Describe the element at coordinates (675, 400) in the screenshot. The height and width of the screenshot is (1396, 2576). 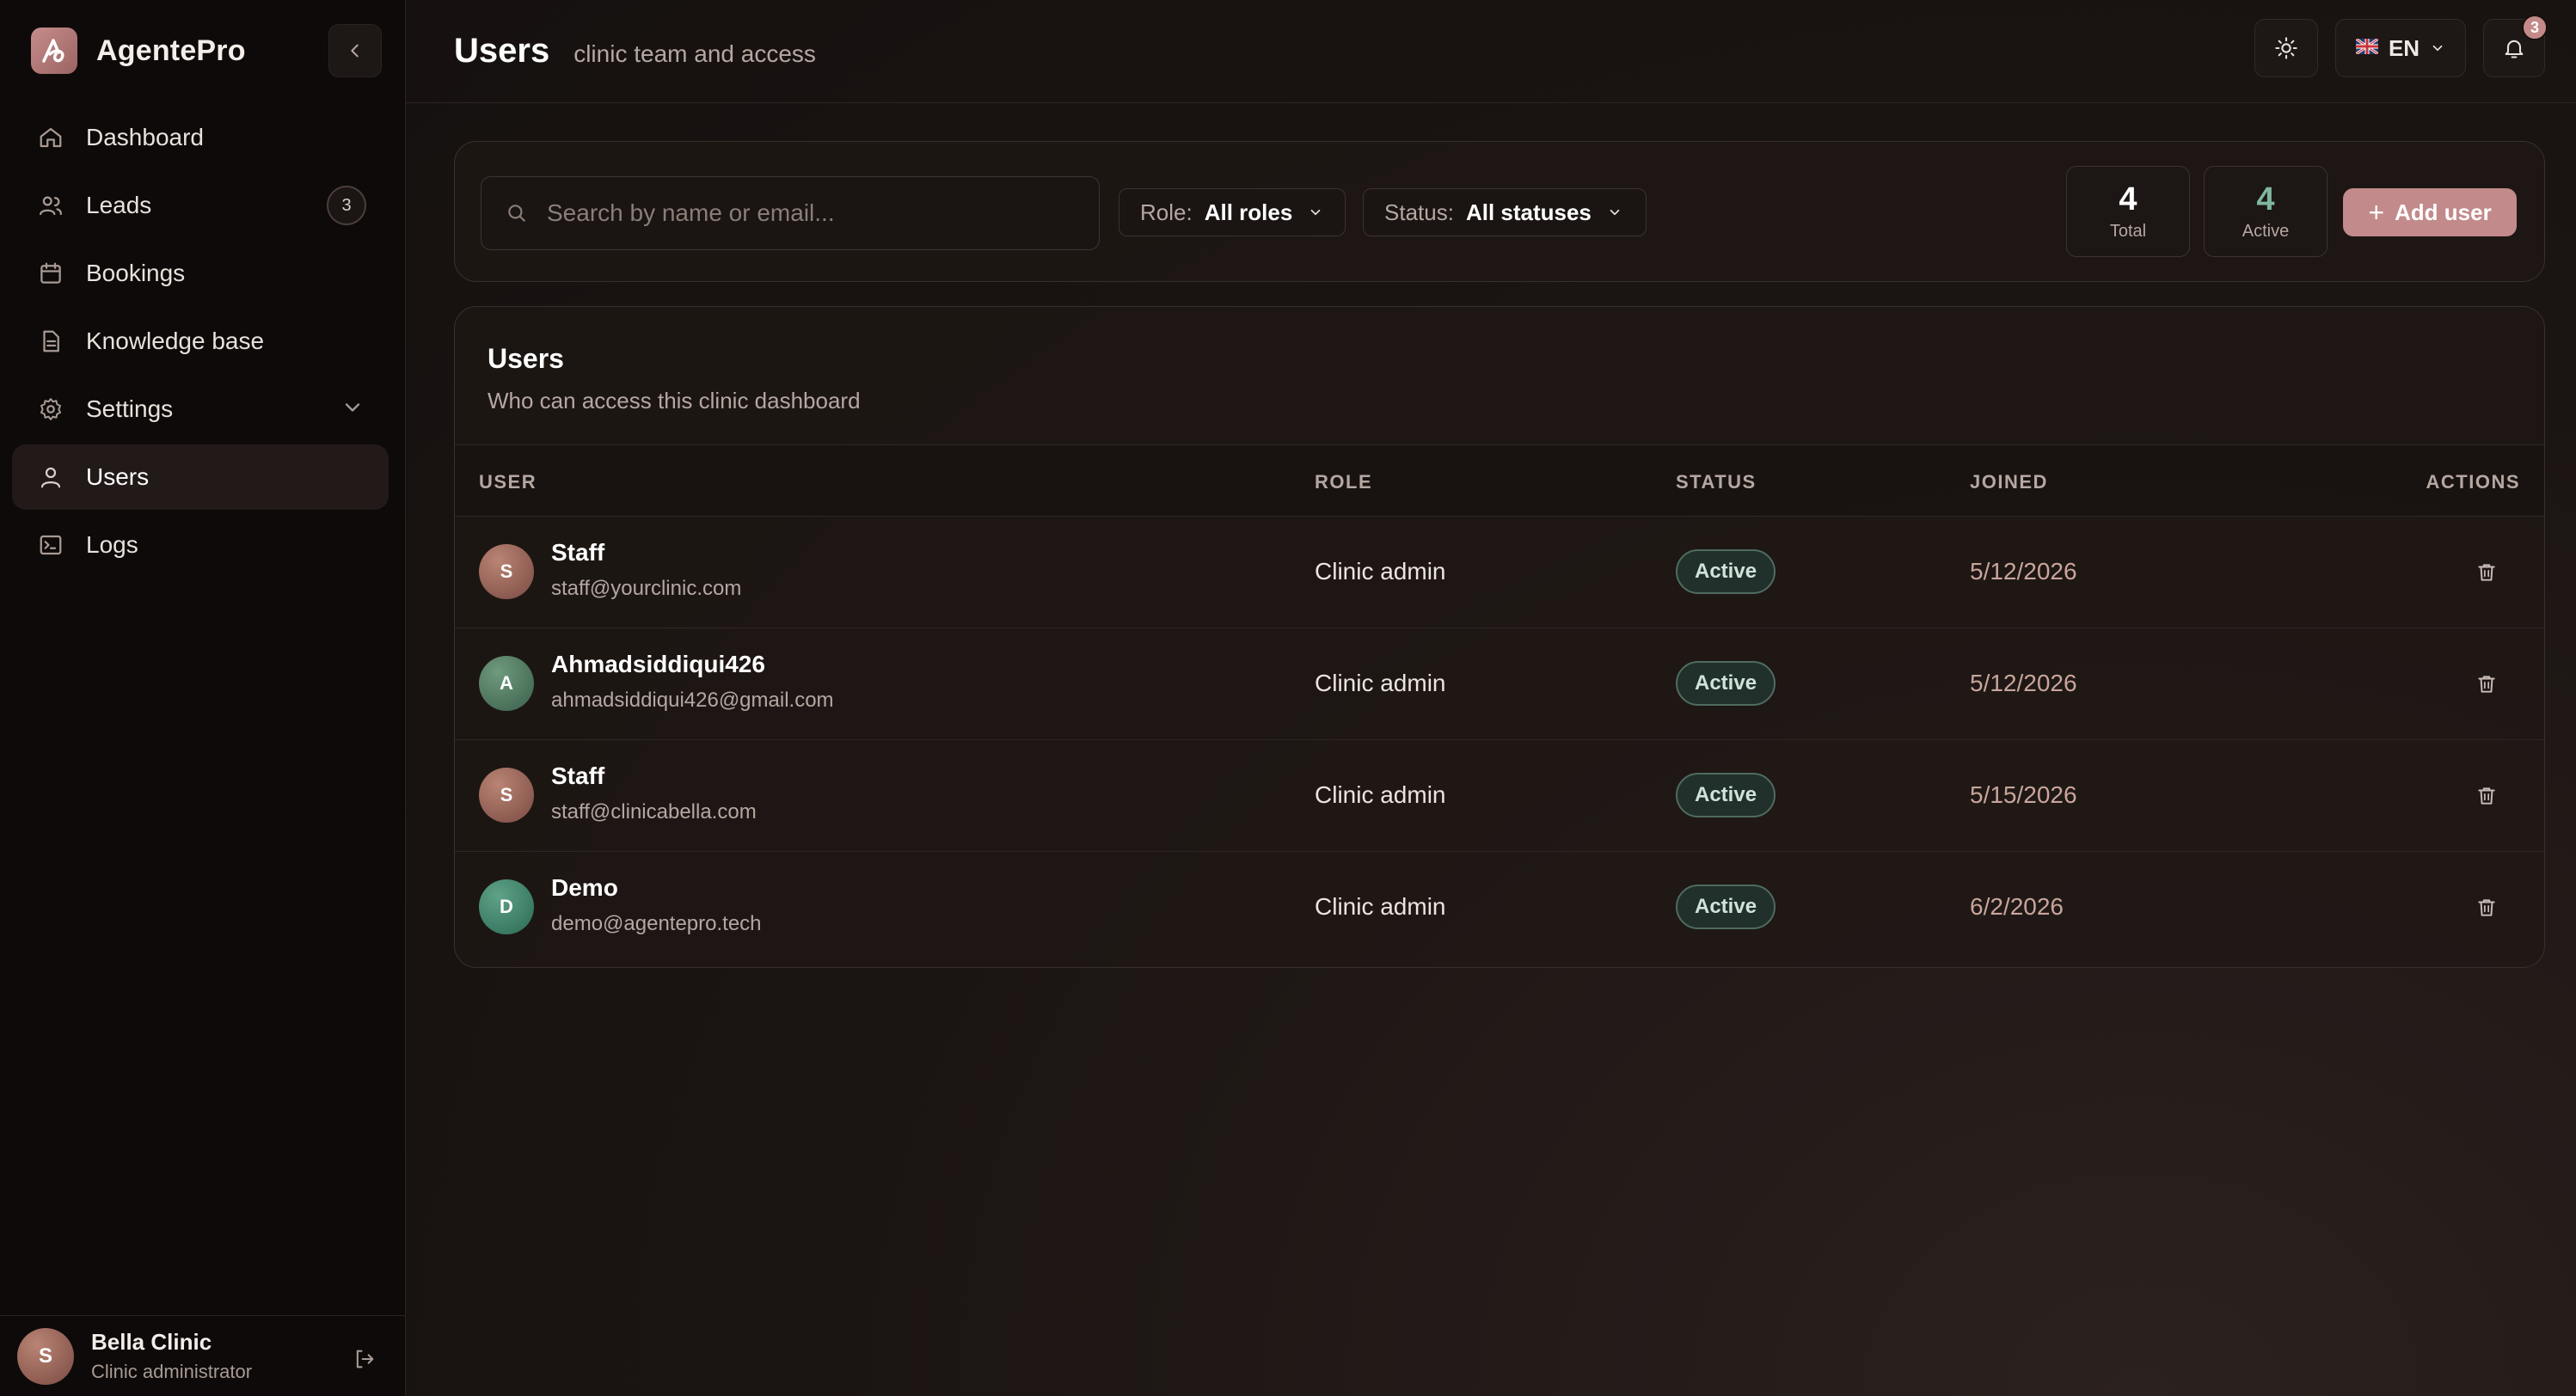
I see `card-subtitle: Who can access this clinic dashboard` at that location.